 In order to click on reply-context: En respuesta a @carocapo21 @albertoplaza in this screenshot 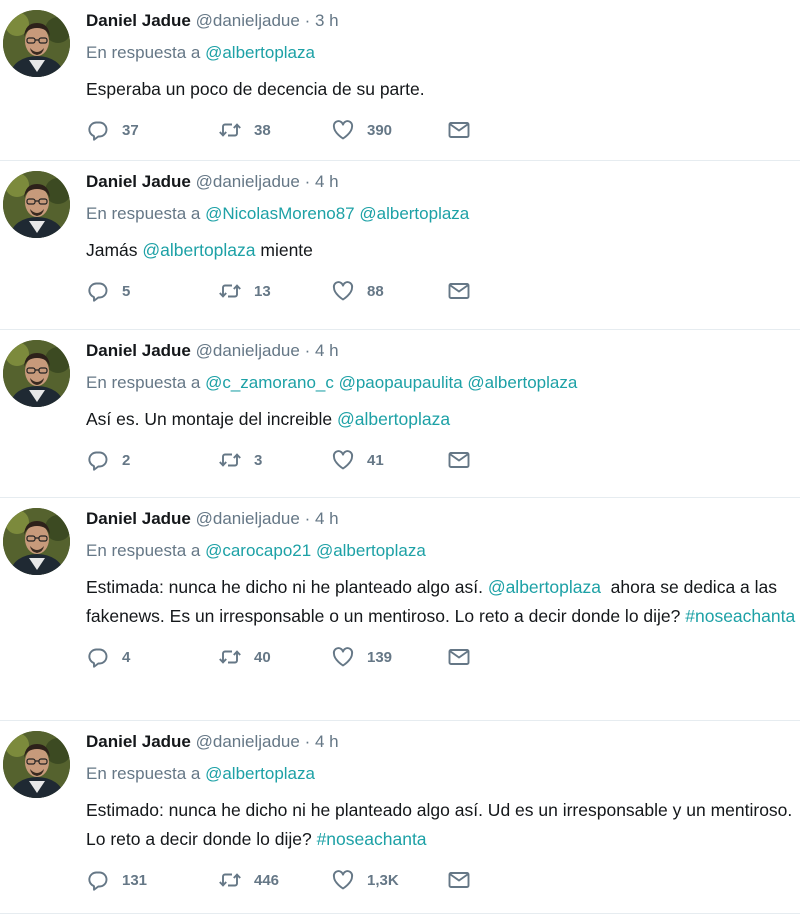, I will do `click(443, 551)`.